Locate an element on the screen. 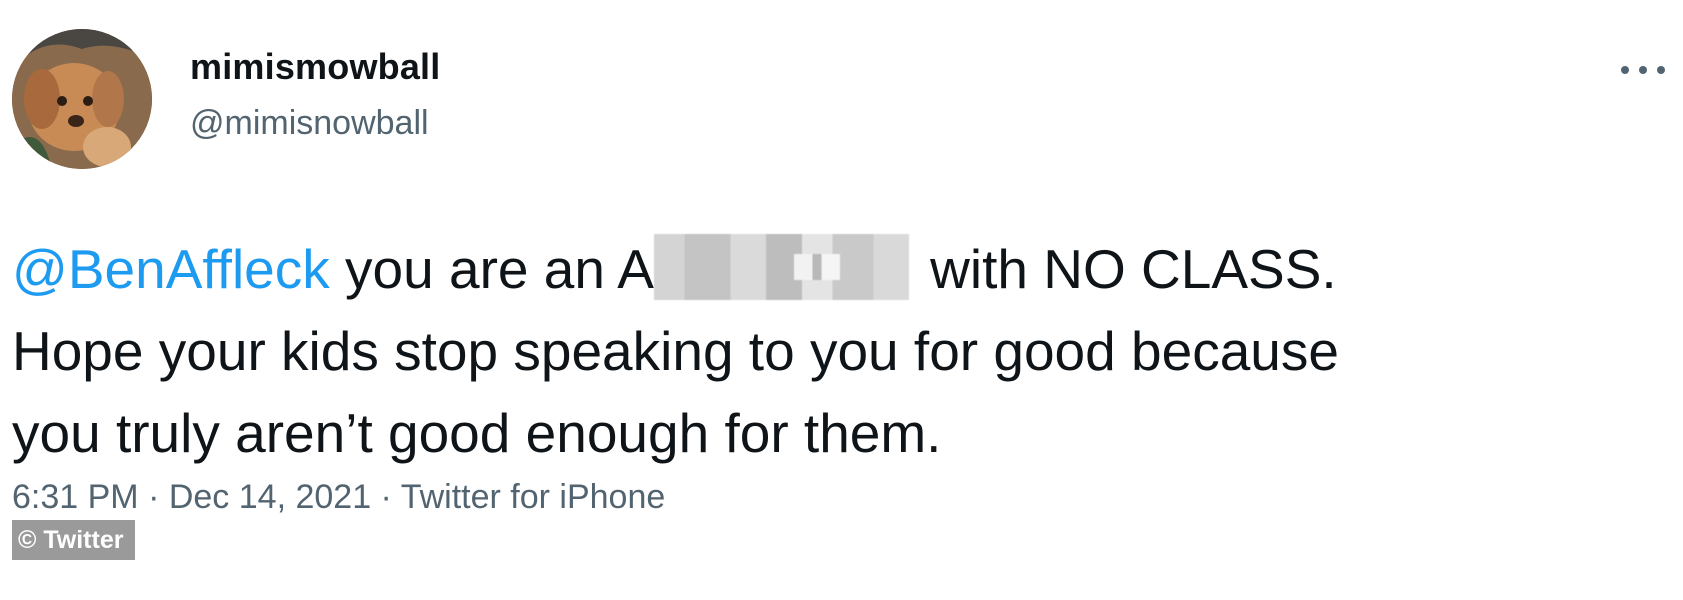  tweet-date: Dec 14, 2021 is located at coordinates (270, 497).